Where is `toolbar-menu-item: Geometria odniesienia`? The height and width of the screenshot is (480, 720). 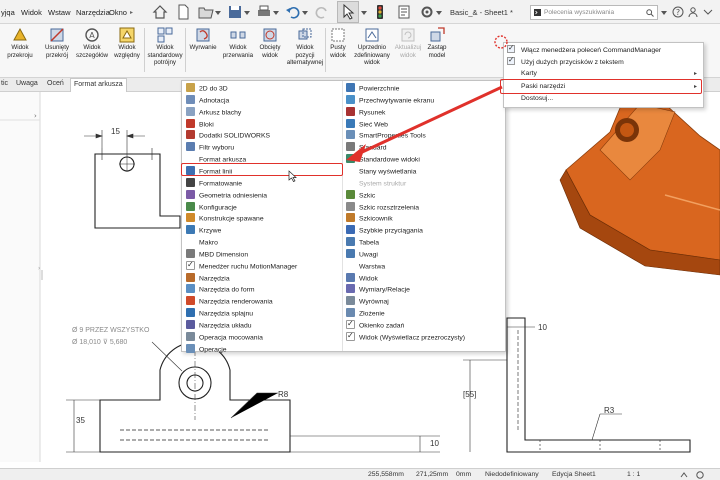 toolbar-menu-item: Geometria odniesienia is located at coordinates (226, 195).